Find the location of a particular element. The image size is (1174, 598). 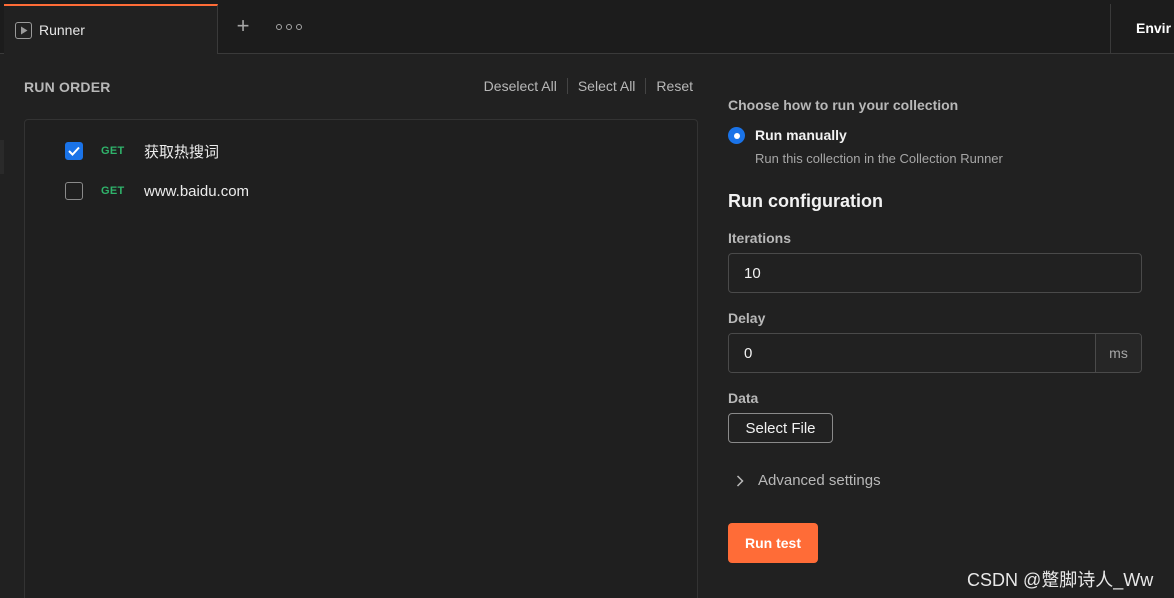

chevron-right-icon is located at coordinates (740, 480).